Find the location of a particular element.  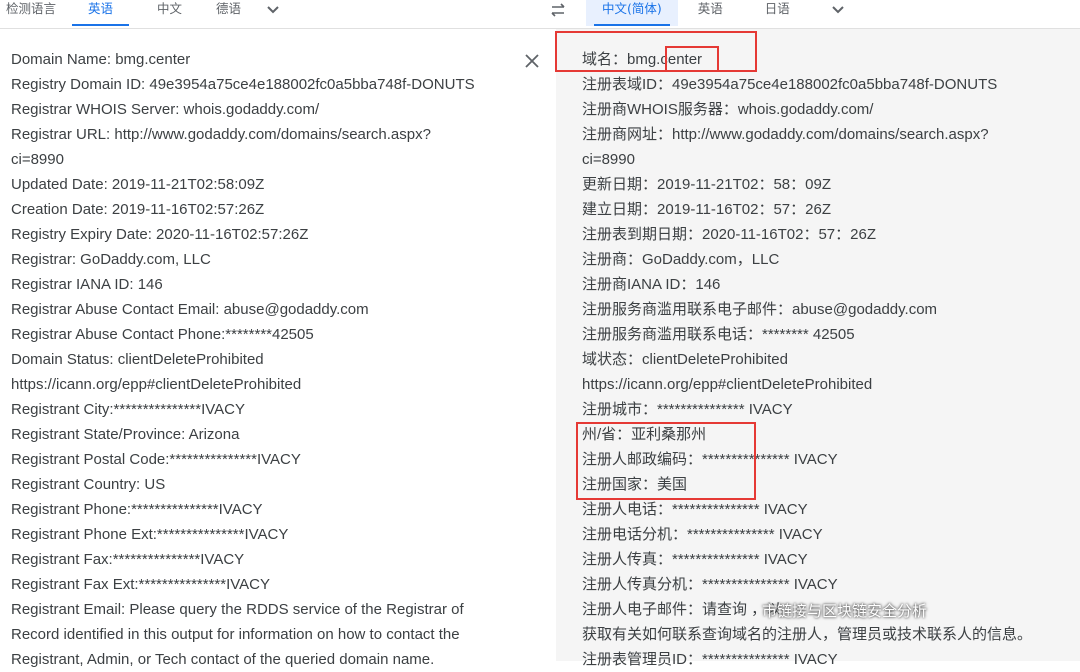

tab-detect-language: 检测语言 is located at coordinates (32, 13).